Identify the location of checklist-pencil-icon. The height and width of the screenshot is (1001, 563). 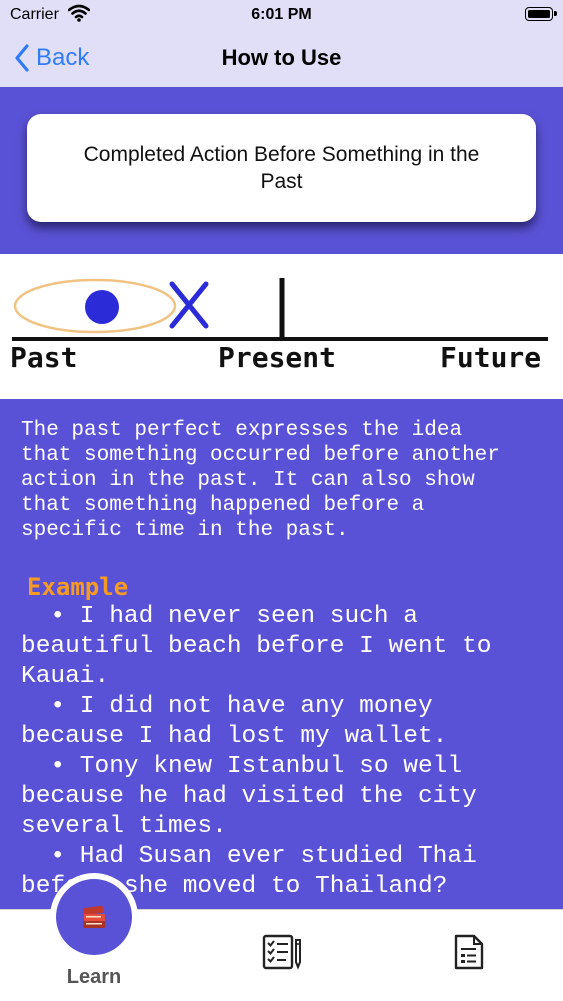
(281, 952).